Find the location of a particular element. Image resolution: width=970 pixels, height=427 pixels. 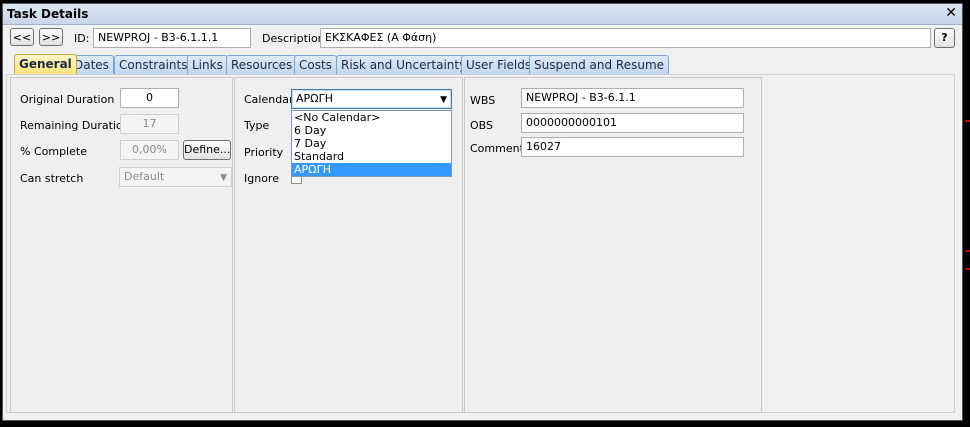

tab-general: General is located at coordinates (45, 64).